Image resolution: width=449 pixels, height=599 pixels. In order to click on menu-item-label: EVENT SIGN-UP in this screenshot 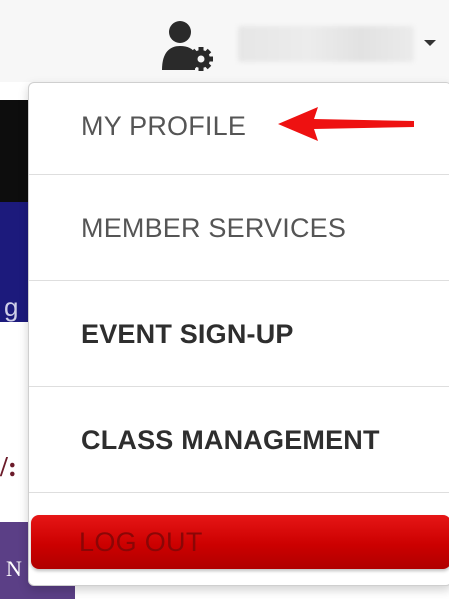, I will do `click(187, 334)`.